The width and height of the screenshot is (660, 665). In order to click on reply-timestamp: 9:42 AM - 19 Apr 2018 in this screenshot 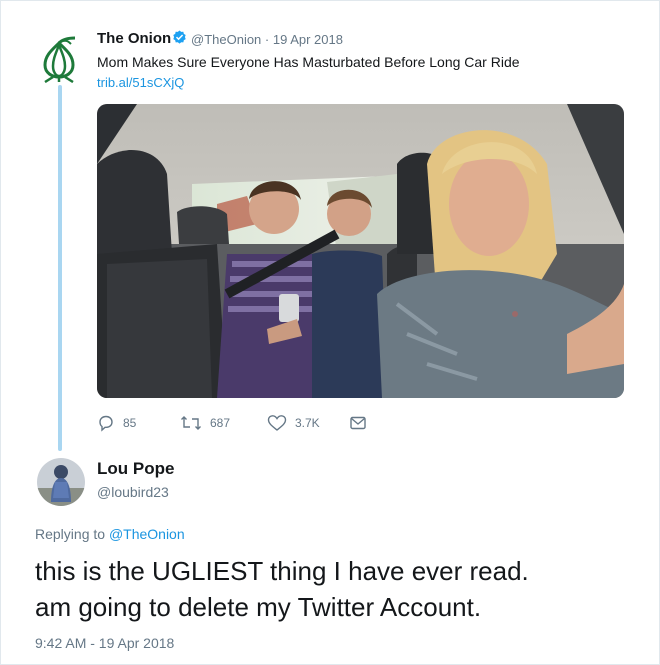, I will do `click(104, 643)`.